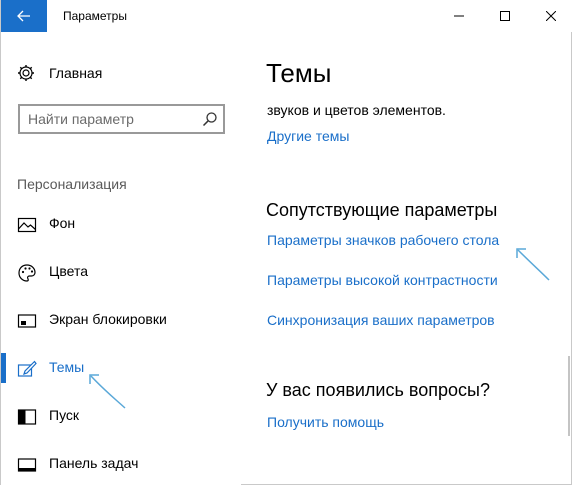 The width and height of the screenshot is (573, 486). Describe the element at coordinates (569, 396) in the screenshot. I see `scrollbar` at that location.